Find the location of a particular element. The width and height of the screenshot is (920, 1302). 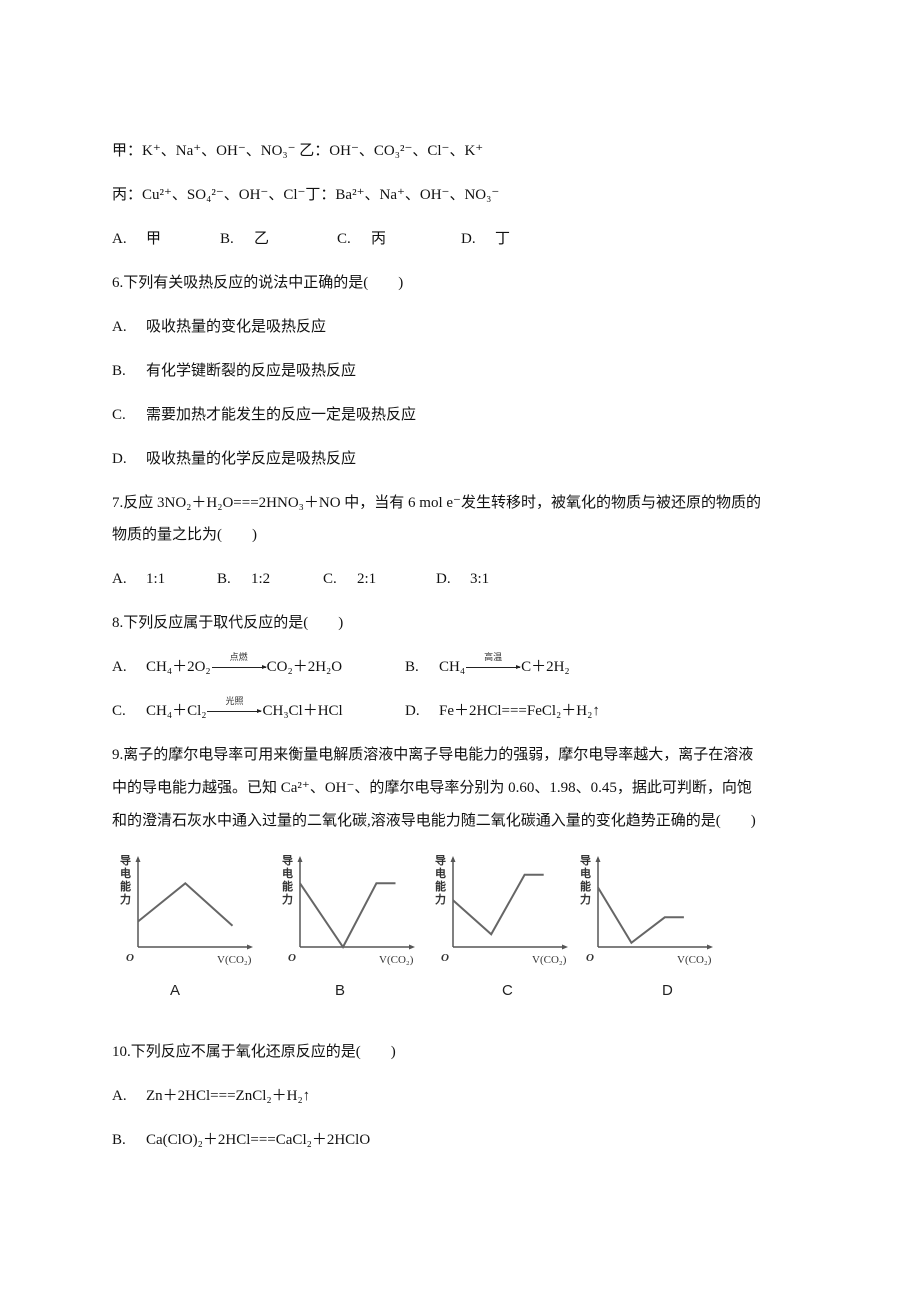

reaction-arrow: 高温 is located at coordinates (493, 665).